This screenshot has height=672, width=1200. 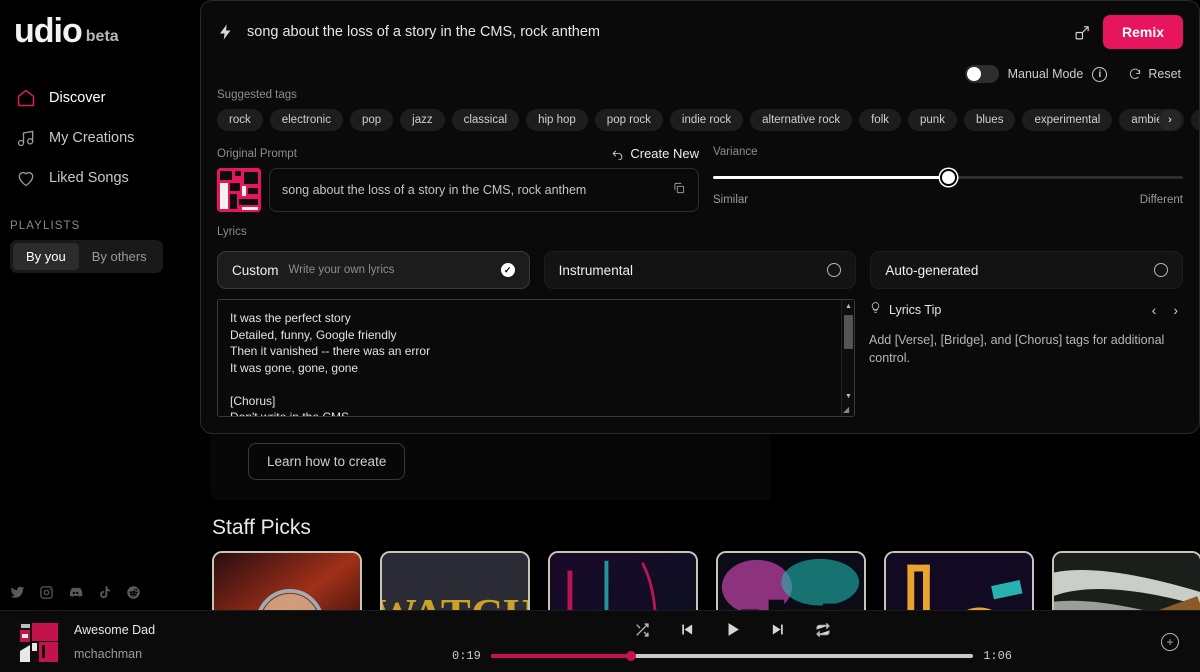 I want to click on tag-chip: electronic, so click(x=306, y=120).